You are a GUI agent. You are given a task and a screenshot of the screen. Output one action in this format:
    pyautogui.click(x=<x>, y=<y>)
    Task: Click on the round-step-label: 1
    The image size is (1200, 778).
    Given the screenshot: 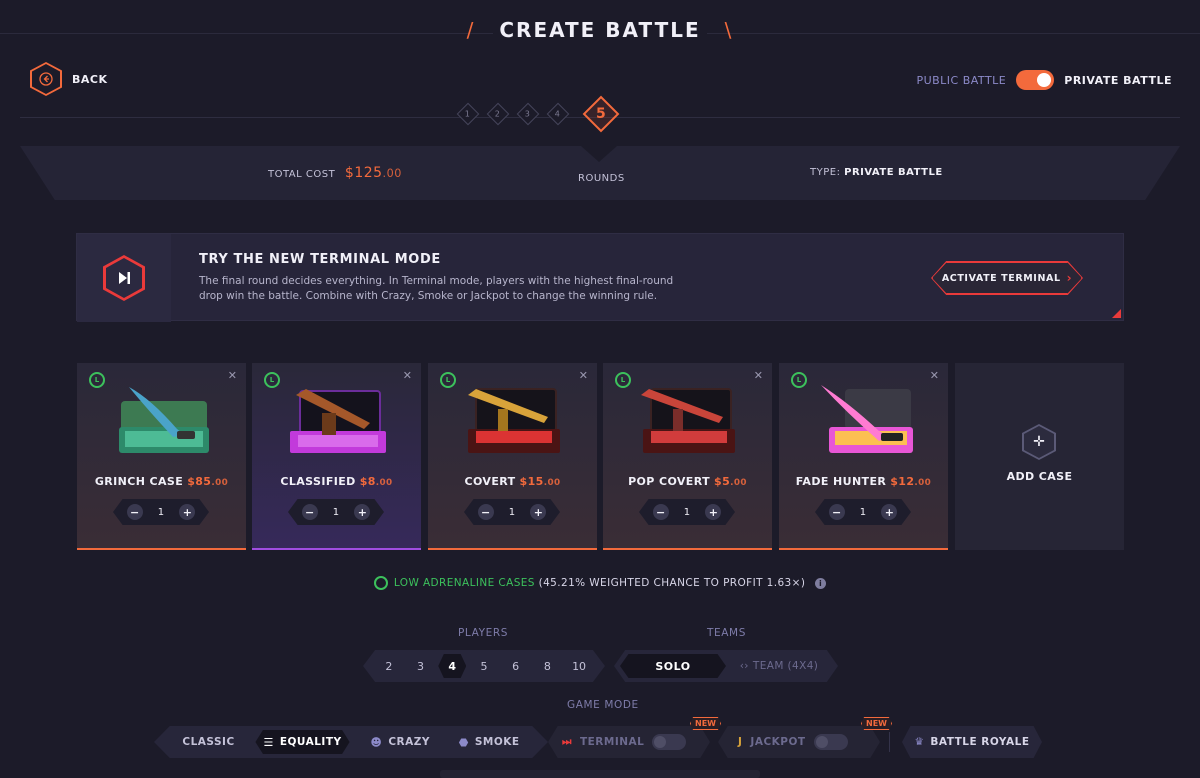 What is the action you would take?
    pyautogui.click(x=468, y=114)
    